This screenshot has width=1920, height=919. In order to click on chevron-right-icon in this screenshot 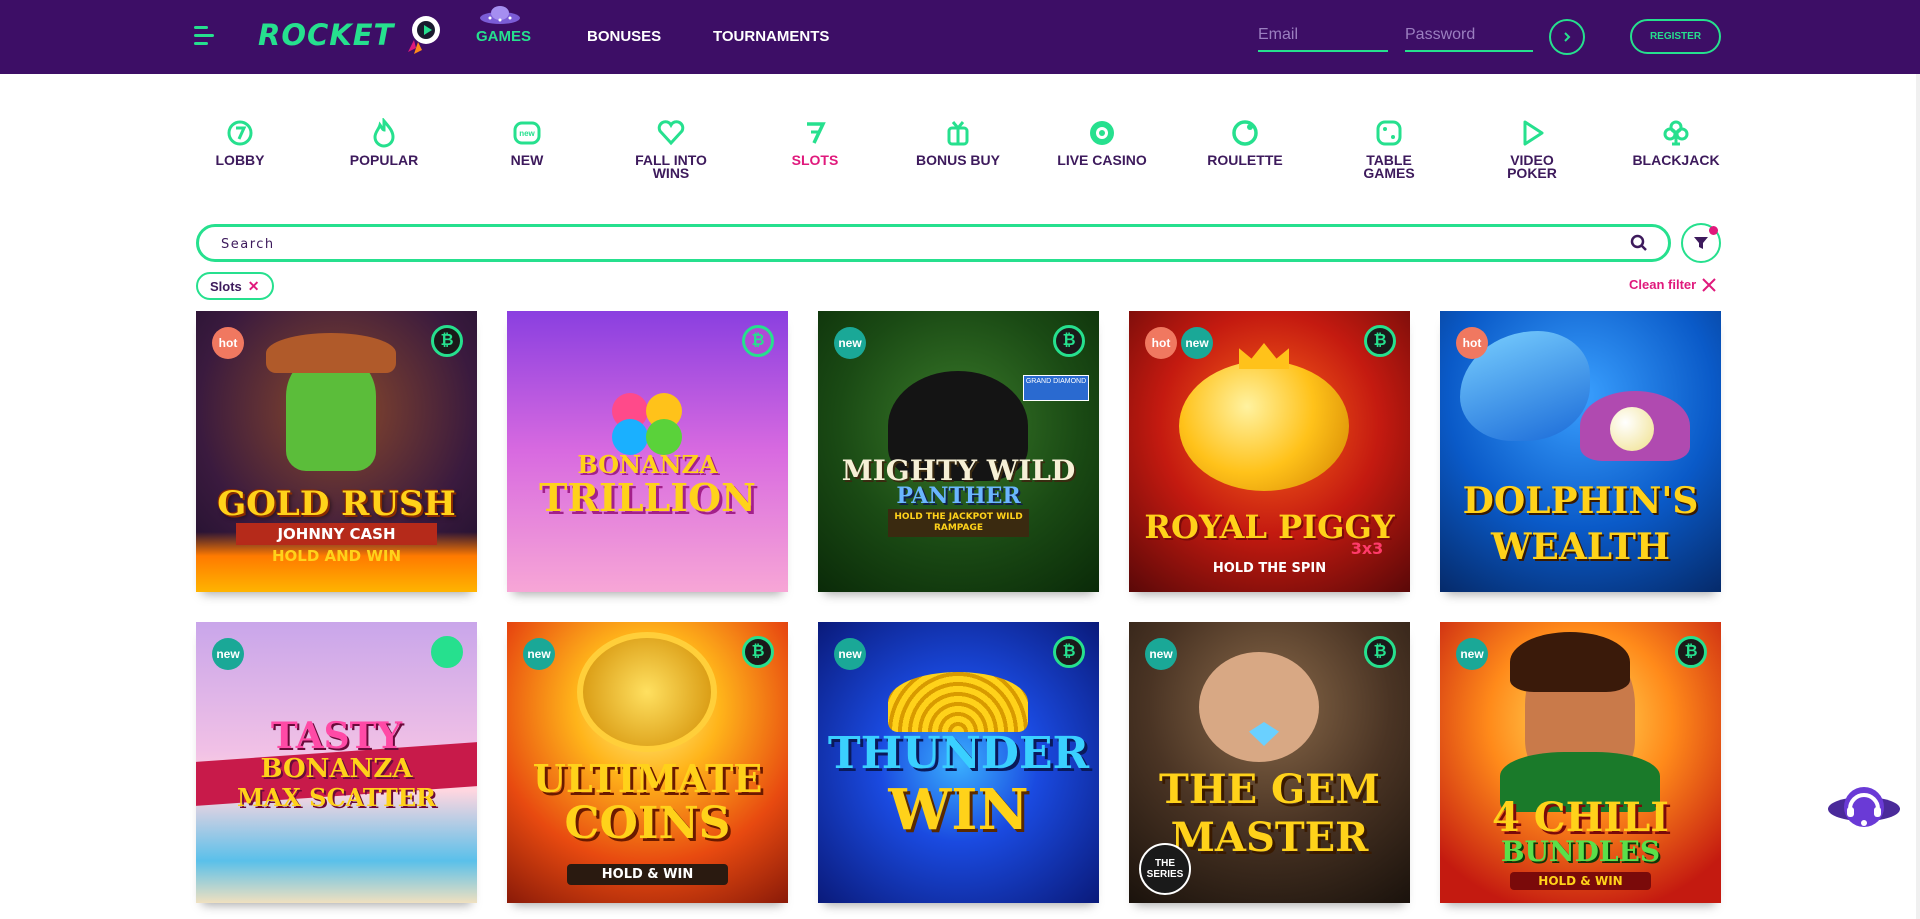, I will do `click(1567, 37)`.